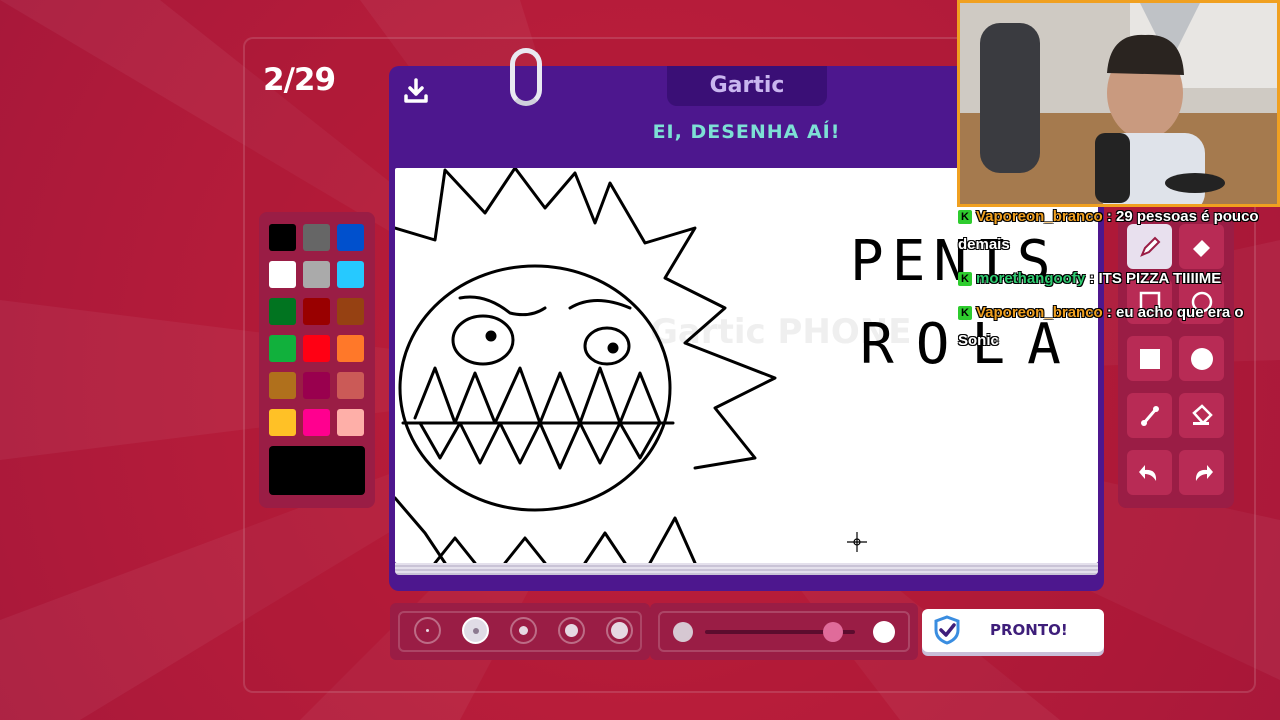  I want to click on webcam-feed, so click(1118, 103).